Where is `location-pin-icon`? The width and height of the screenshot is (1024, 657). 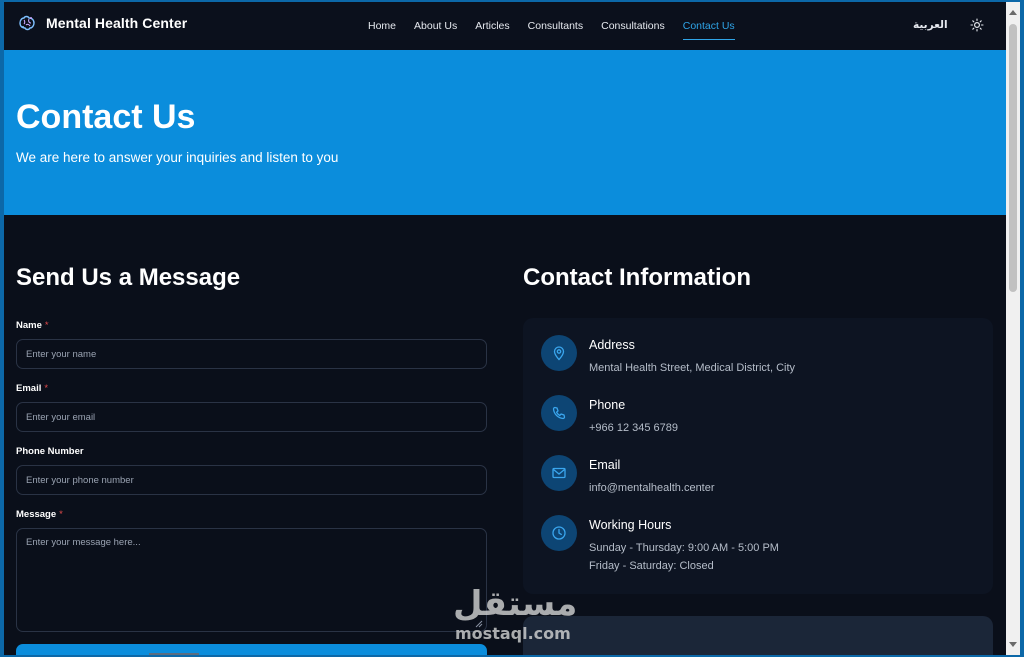
location-pin-icon is located at coordinates (559, 353).